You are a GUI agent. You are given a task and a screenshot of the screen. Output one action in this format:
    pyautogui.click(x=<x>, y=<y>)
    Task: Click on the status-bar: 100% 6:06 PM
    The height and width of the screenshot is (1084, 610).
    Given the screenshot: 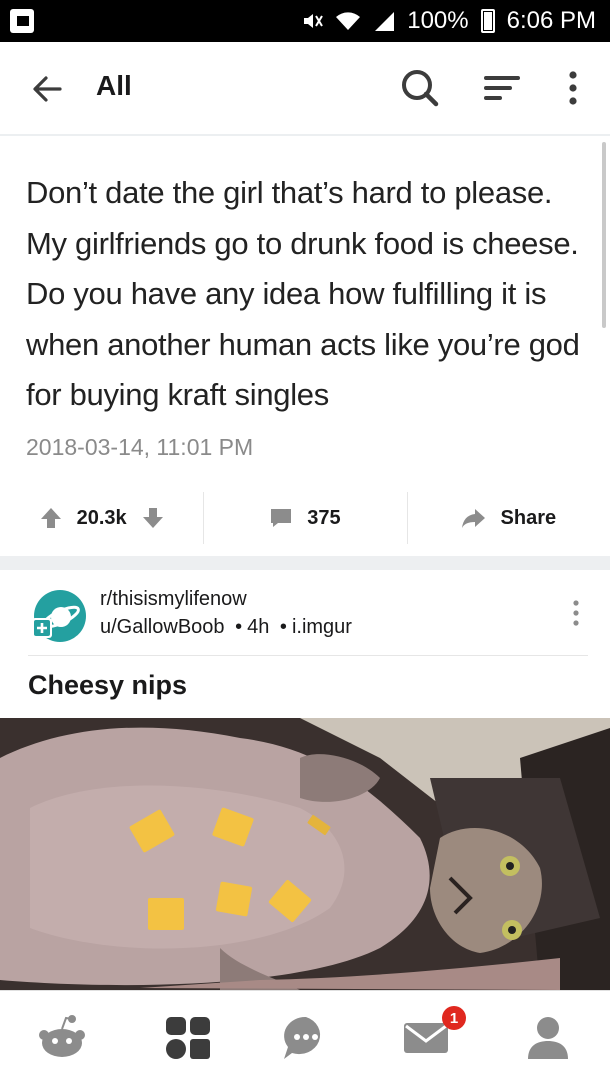 What is the action you would take?
    pyautogui.click(x=305, y=21)
    